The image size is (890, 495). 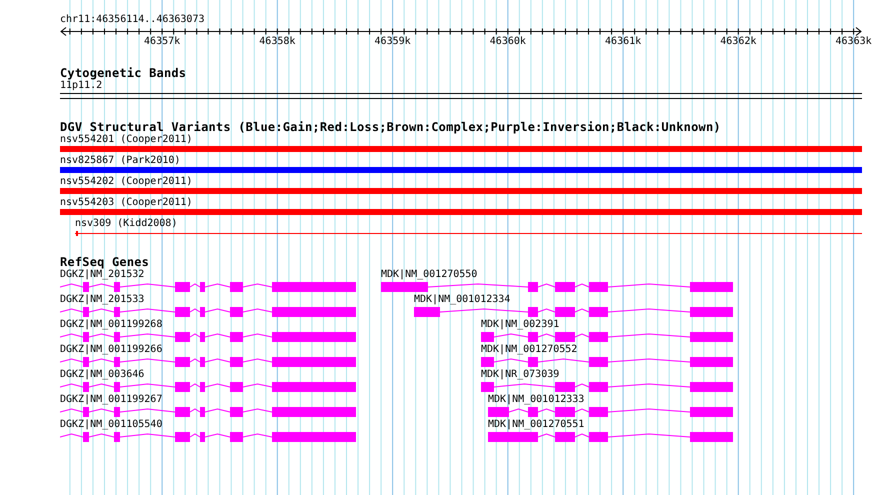 What do you see at coordinates (105, 262) in the screenshot?
I see `track-title: RefSeq Genes` at bounding box center [105, 262].